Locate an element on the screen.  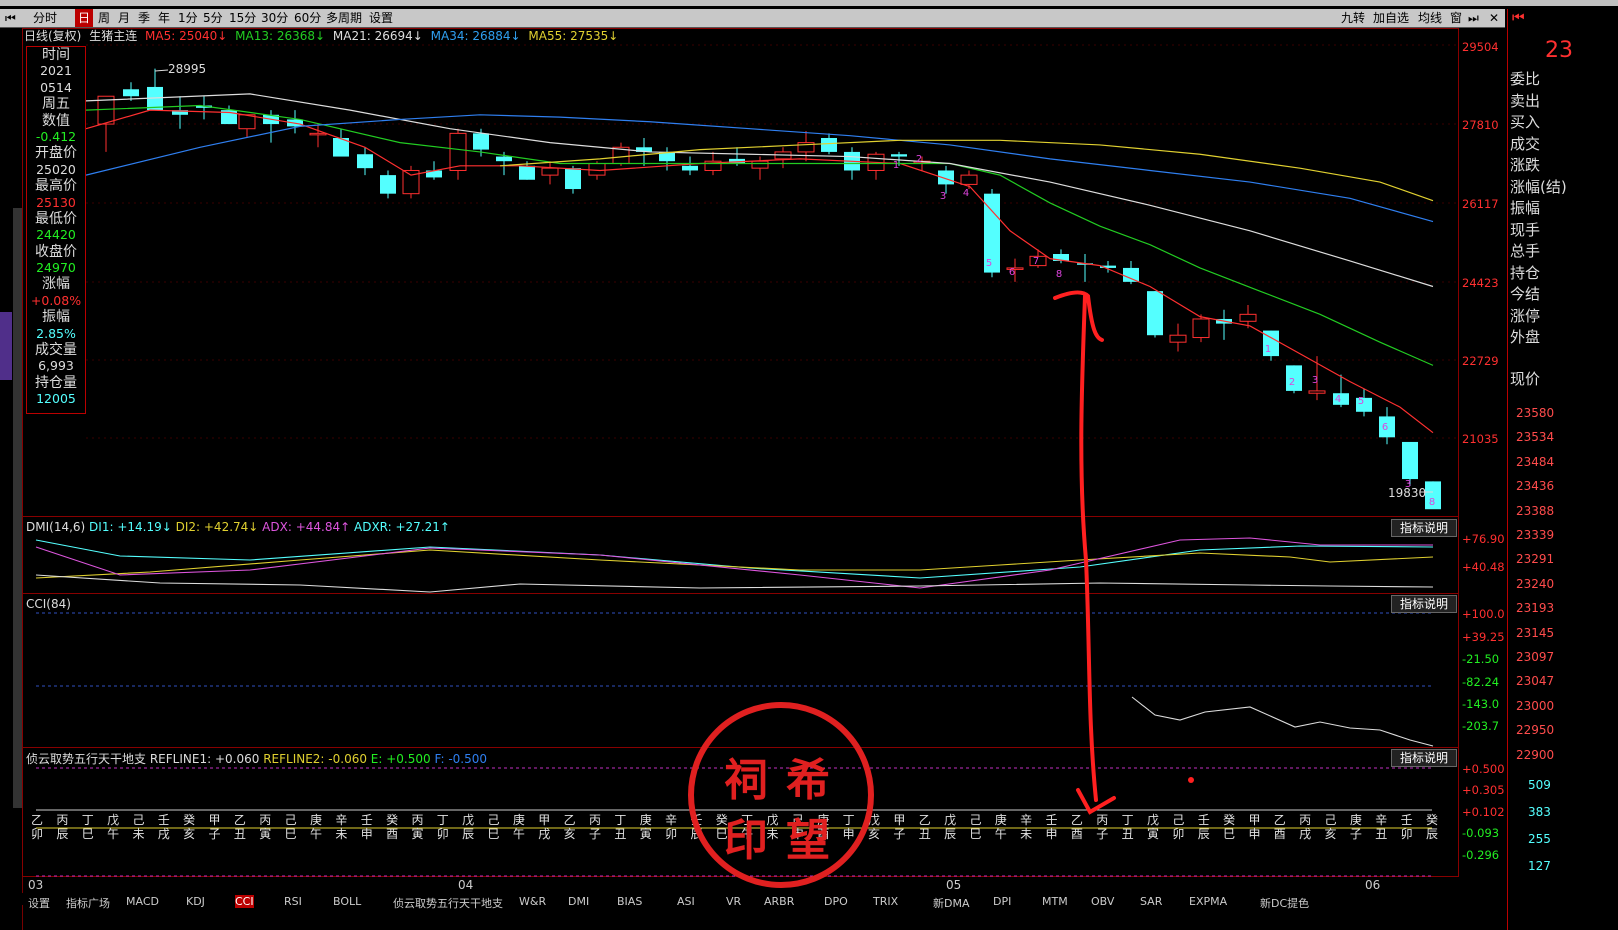
volume-tick: 383 is located at coordinates (1539, 812).